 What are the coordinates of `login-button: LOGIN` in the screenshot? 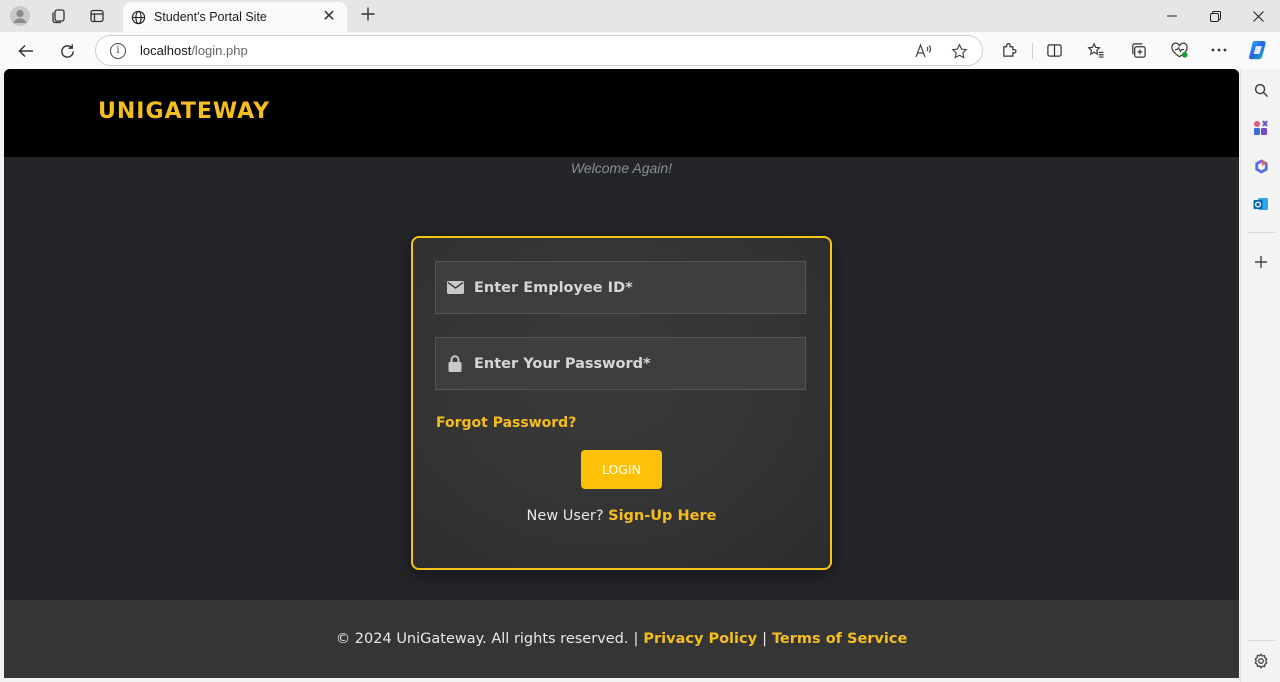 It's located at (621, 469).